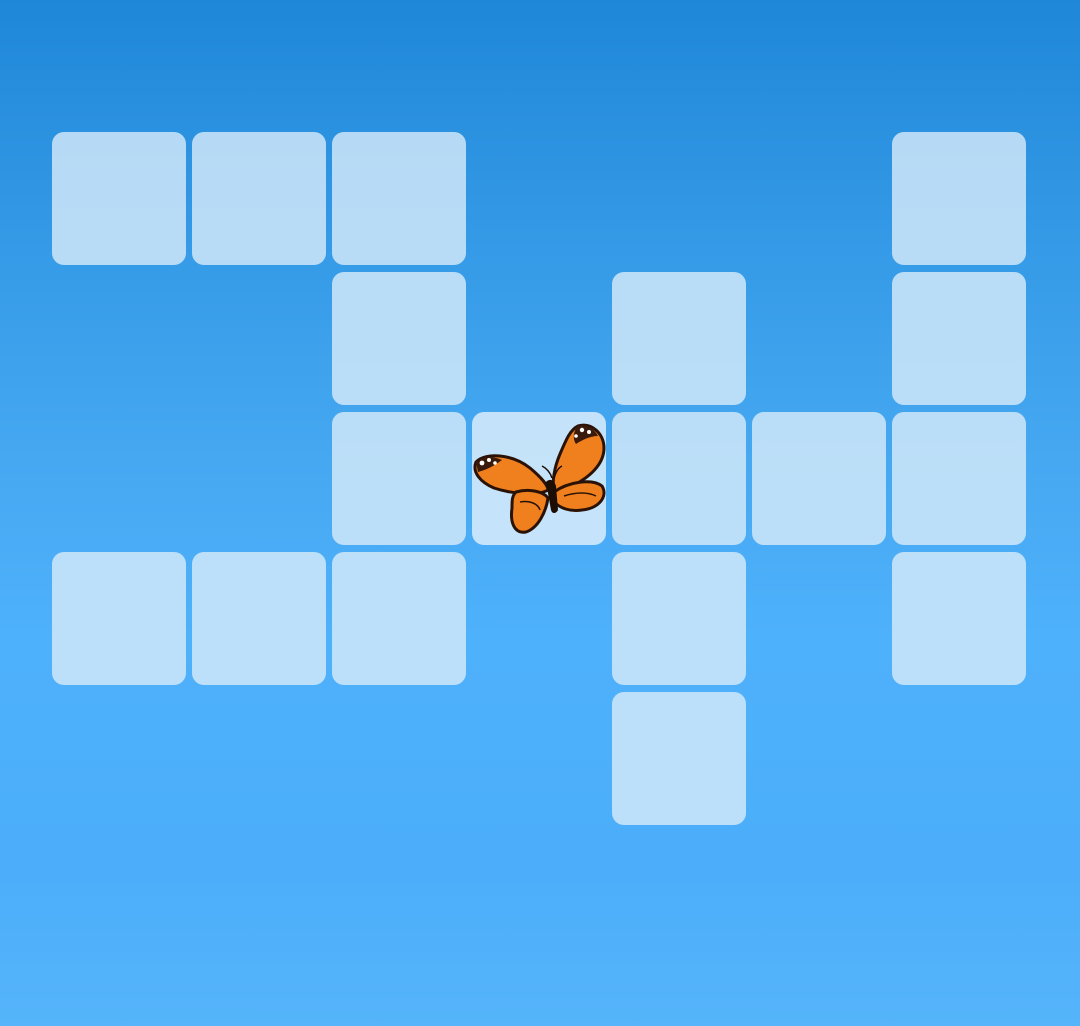  I want to click on butterfly-icon, so click(539, 478).